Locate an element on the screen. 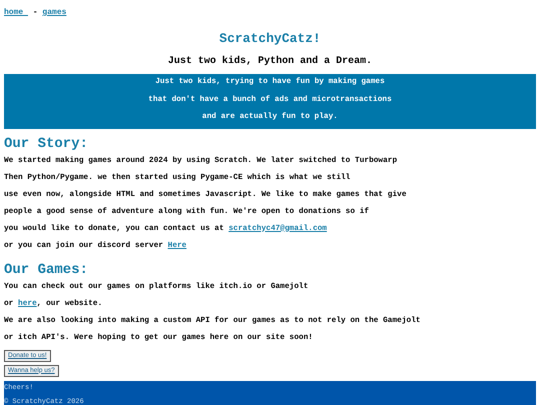 This screenshot has width=540, height=405. site-title: ScratchyCatz! is located at coordinates (270, 39).